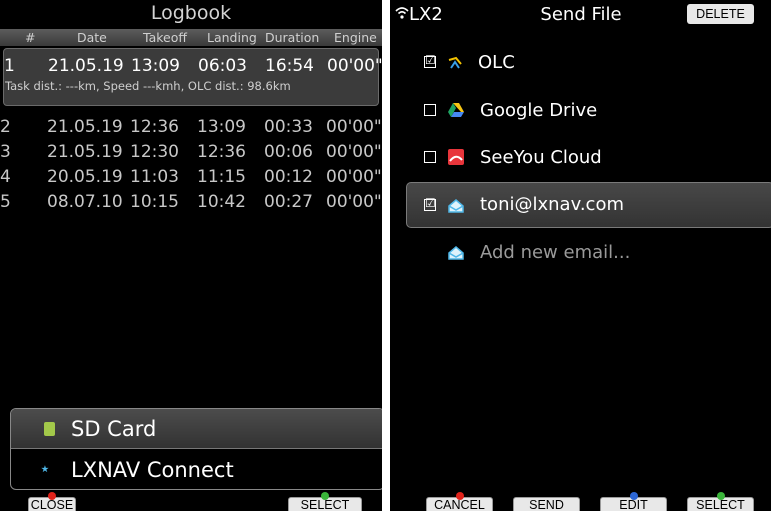 This screenshot has width=771, height=511. I want to click on item-label: toni@lxnav.com, so click(552, 204).